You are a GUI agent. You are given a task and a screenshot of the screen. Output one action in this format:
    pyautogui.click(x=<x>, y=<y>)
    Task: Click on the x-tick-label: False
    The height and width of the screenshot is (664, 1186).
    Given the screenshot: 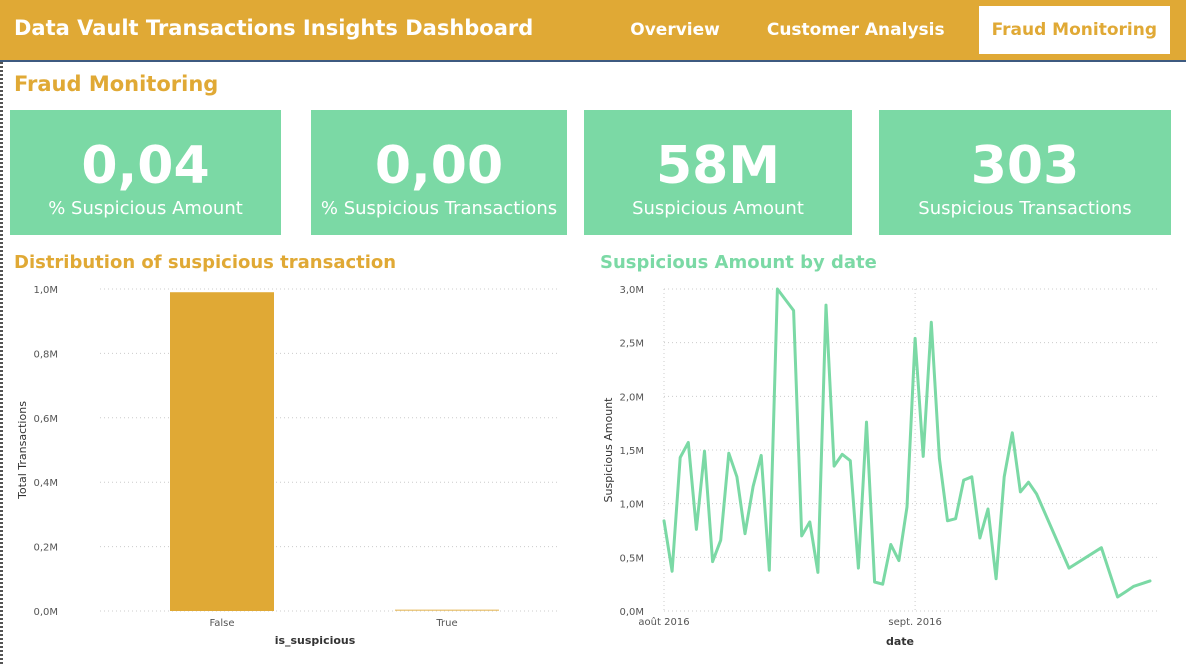 What is the action you would take?
    pyautogui.click(x=221, y=623)
    